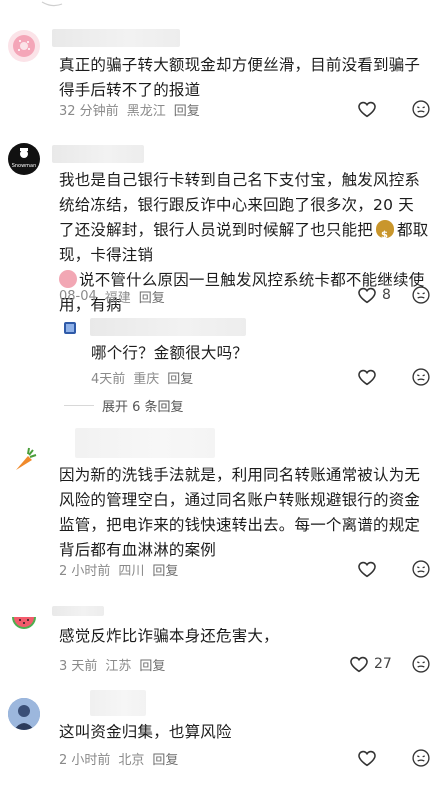  I want to click on comment-meta: 2 小时前 北京 回复, so click(118, 758).